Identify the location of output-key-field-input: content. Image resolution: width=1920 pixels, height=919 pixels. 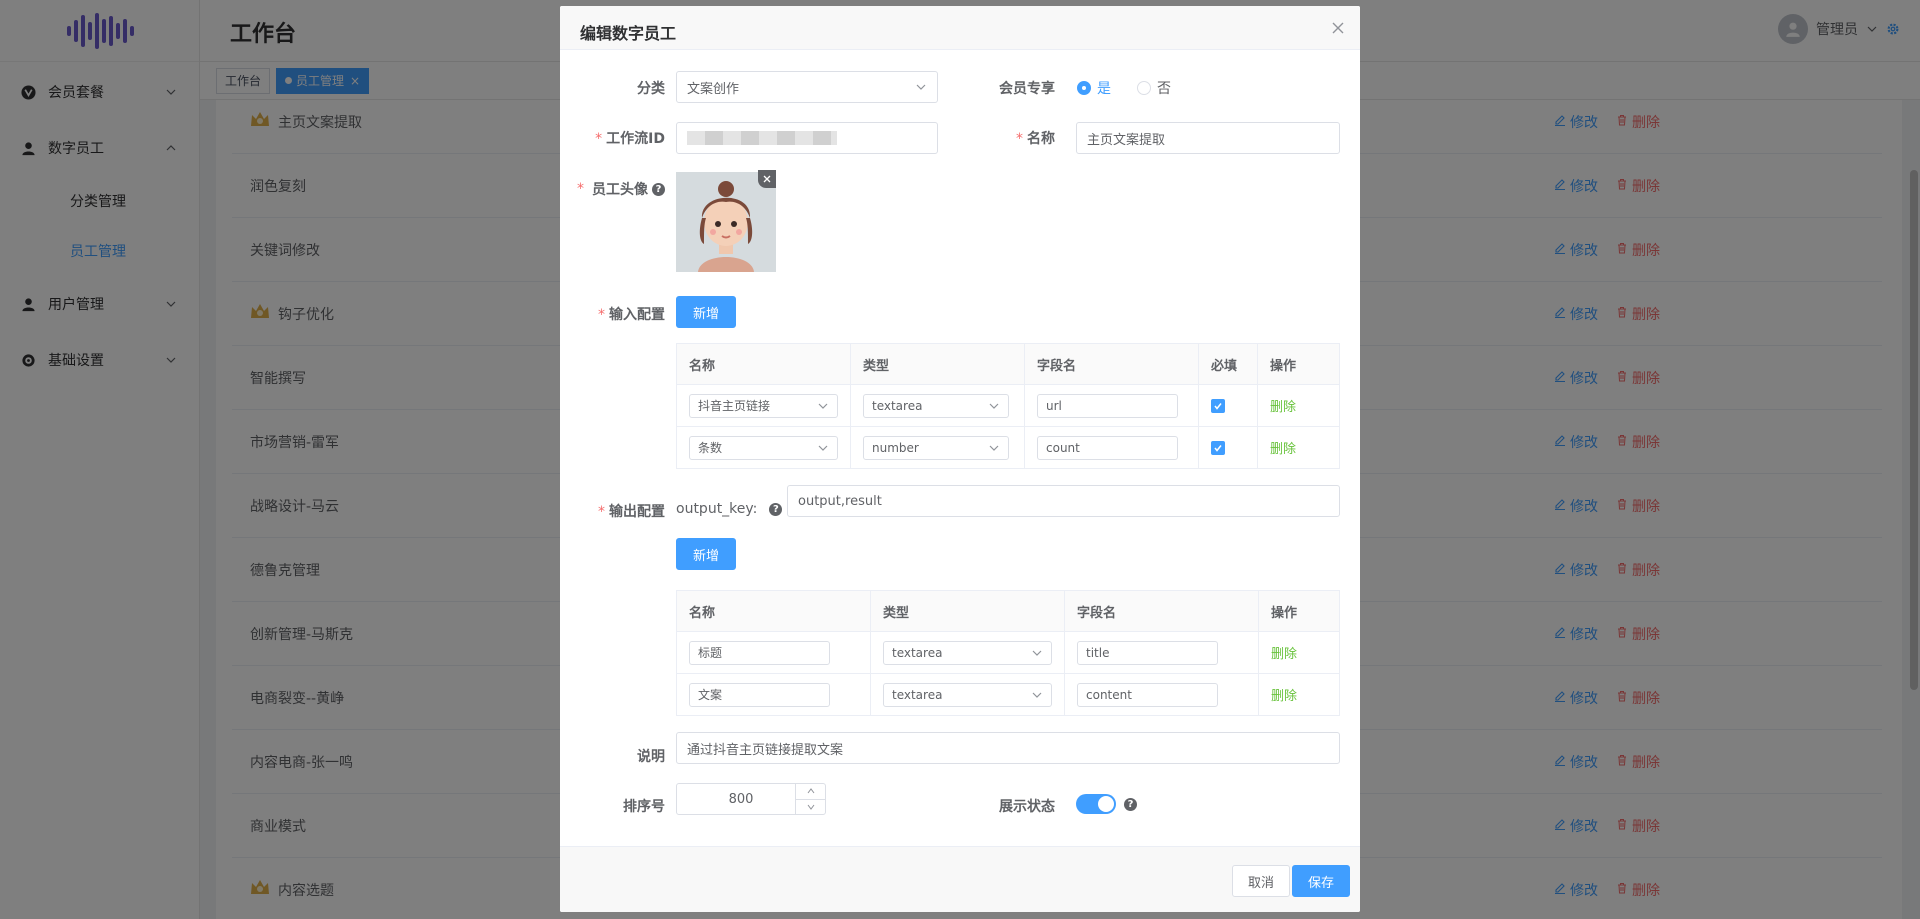
(1147, 694).